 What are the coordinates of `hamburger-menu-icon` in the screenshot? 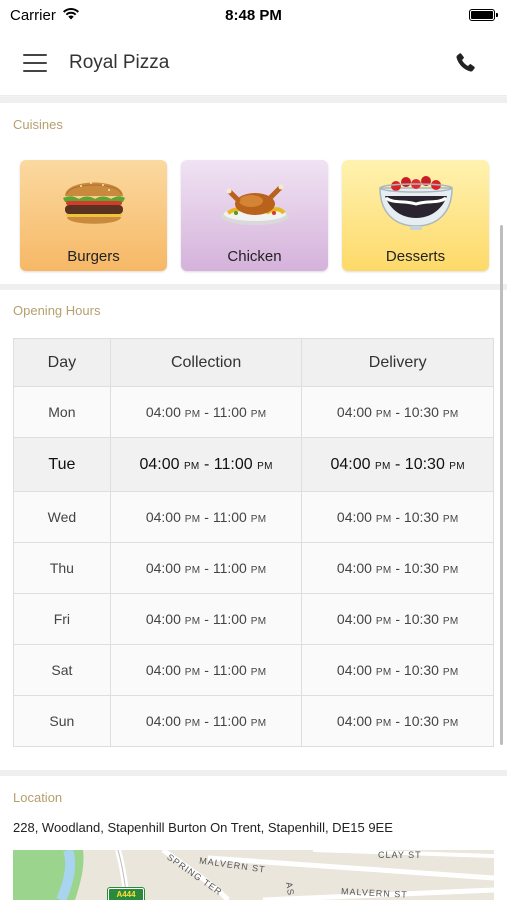 It's located at (38, 63).